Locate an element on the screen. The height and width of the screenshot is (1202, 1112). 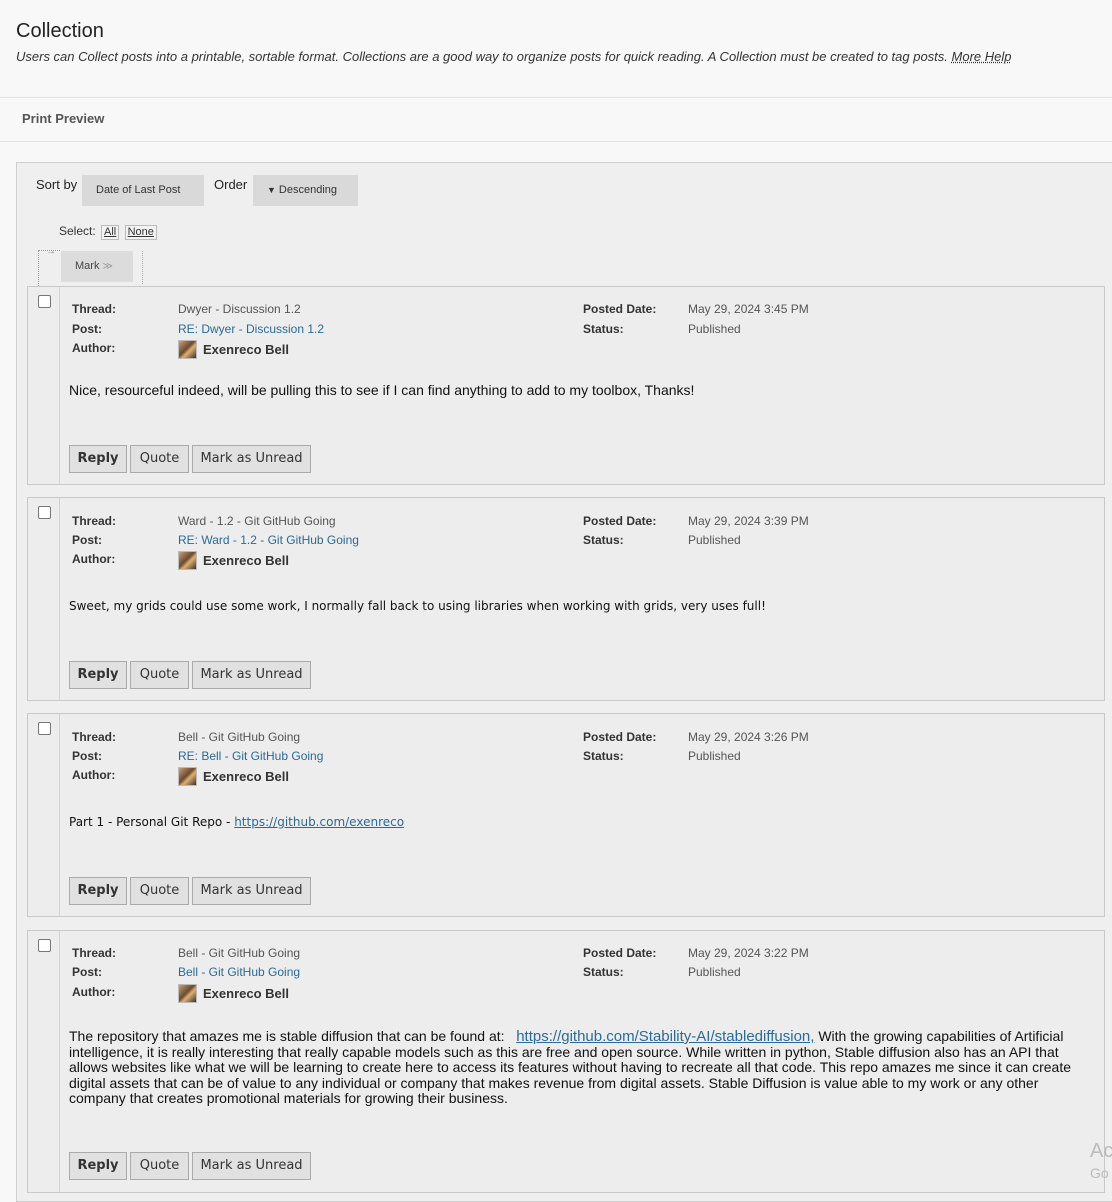
activation-watermark: Ac Go is located at coordinates (1101, 1162).